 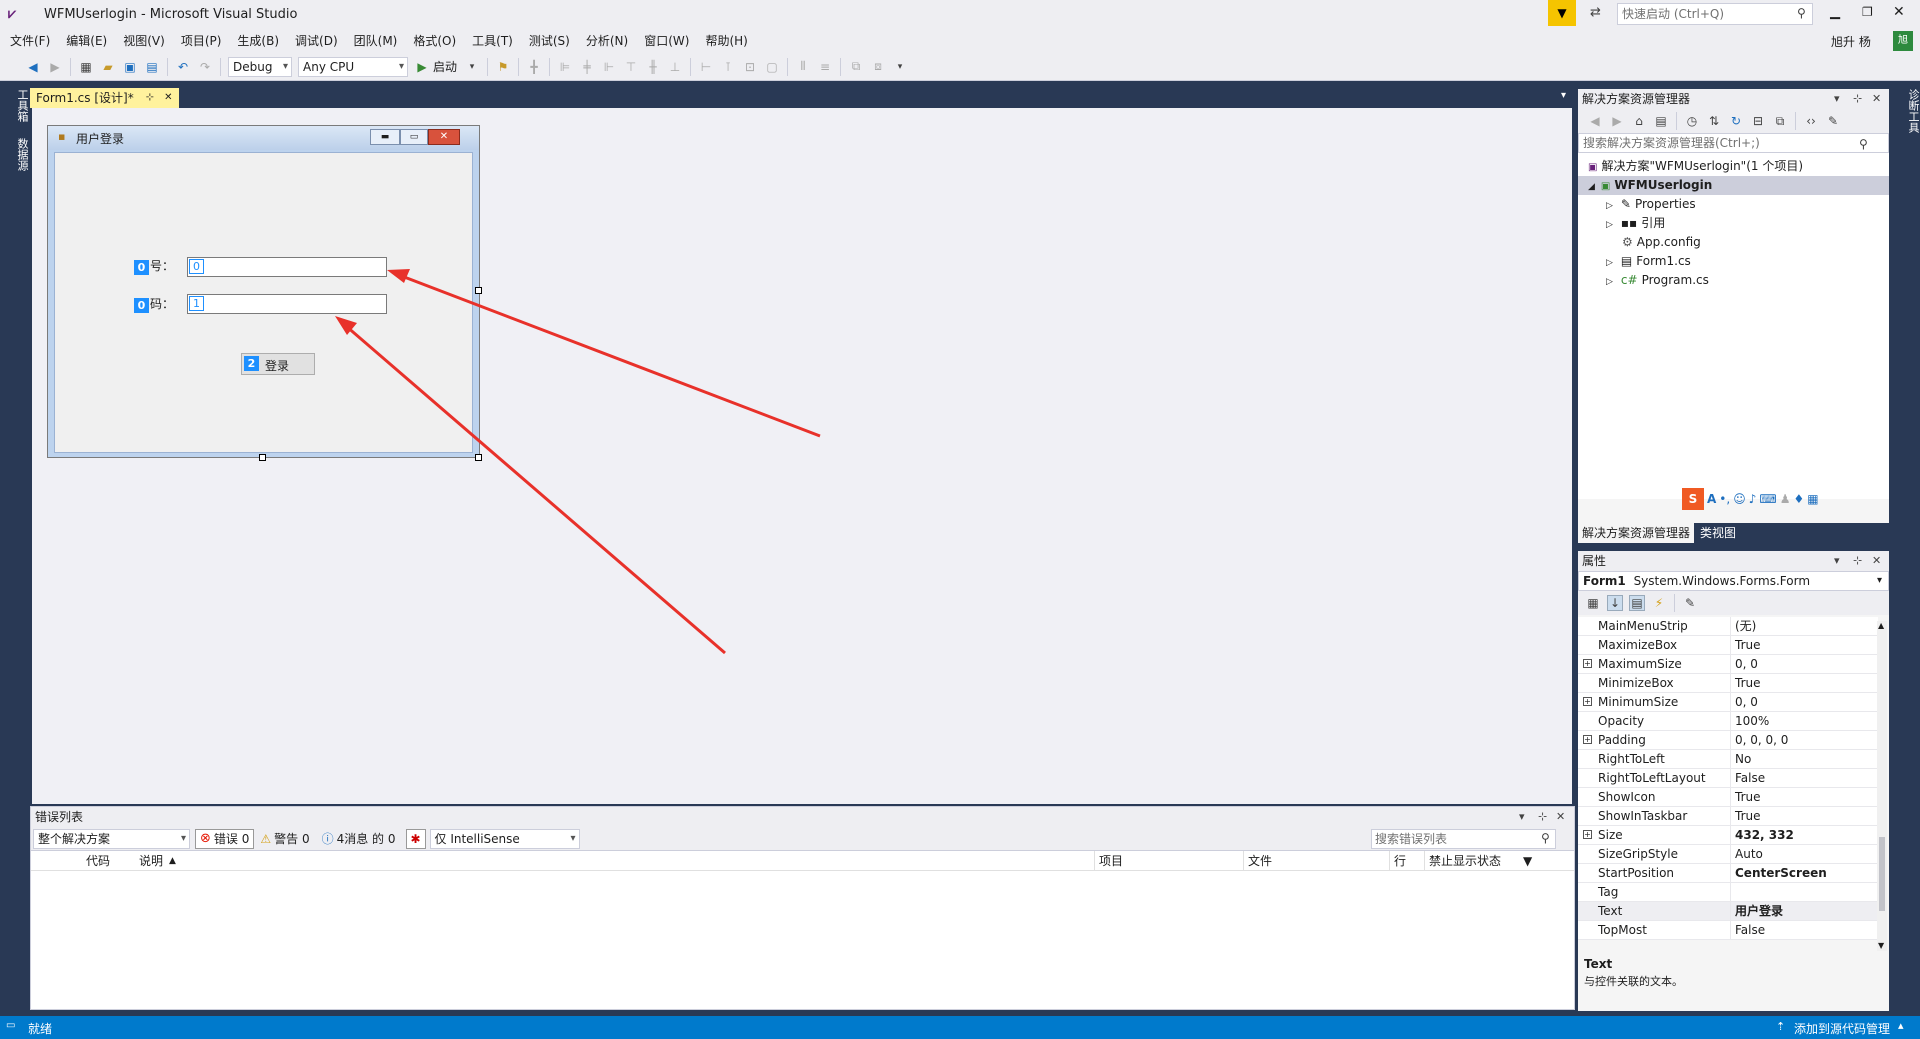 I want to click on ime-font-icon: A, so click(x=1711, y=499).